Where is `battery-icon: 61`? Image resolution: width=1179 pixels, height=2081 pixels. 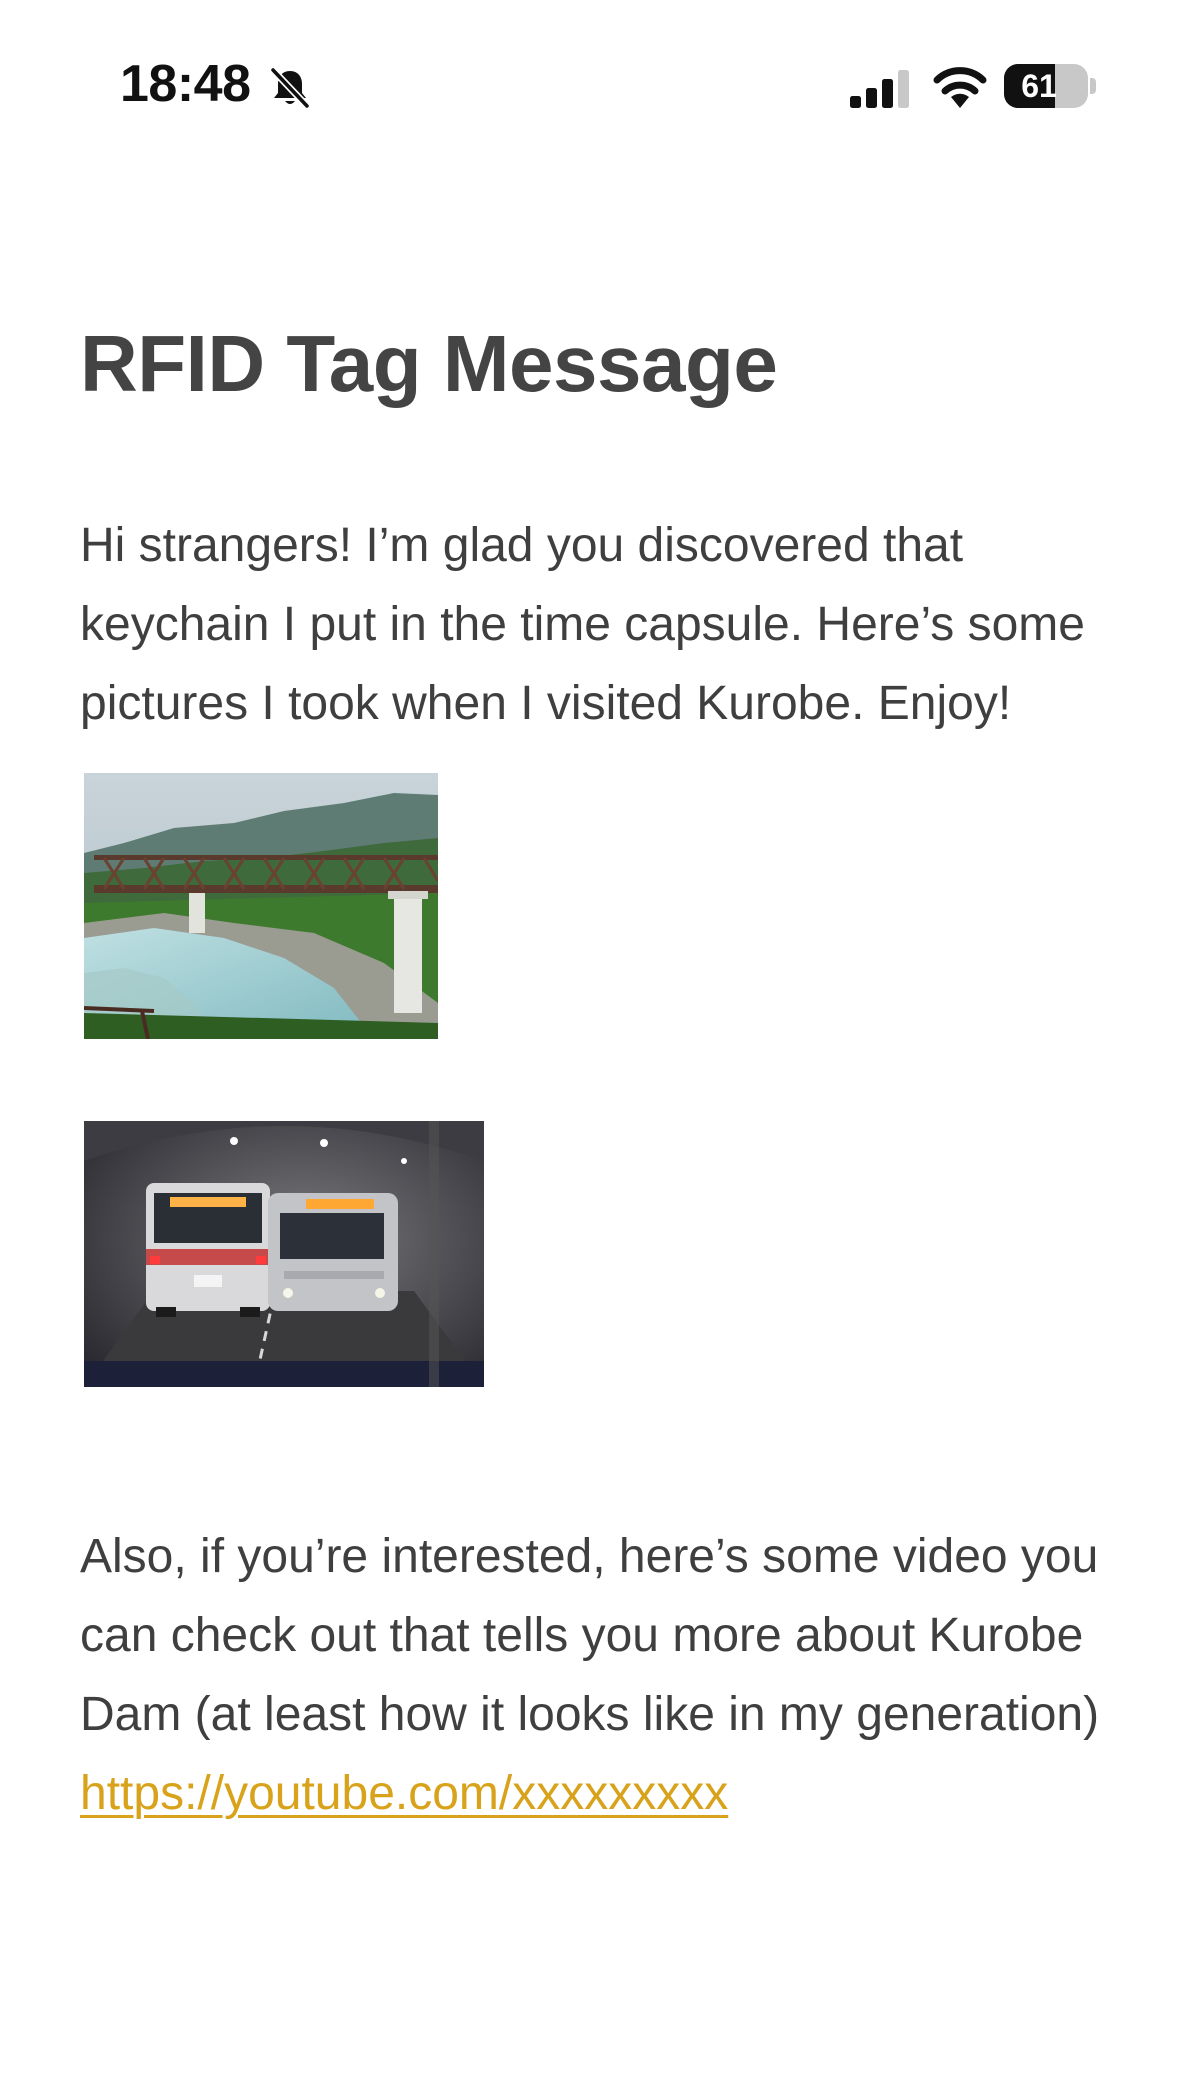 battery-icon: 61 is located at coordinates (1050, 86).